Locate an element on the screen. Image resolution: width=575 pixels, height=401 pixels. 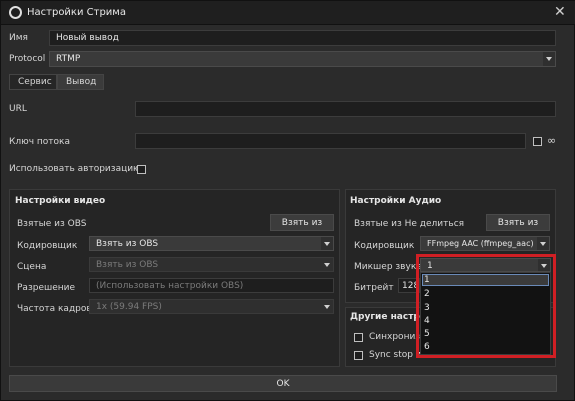
url-label: URL is located at coordinates (18, 109).